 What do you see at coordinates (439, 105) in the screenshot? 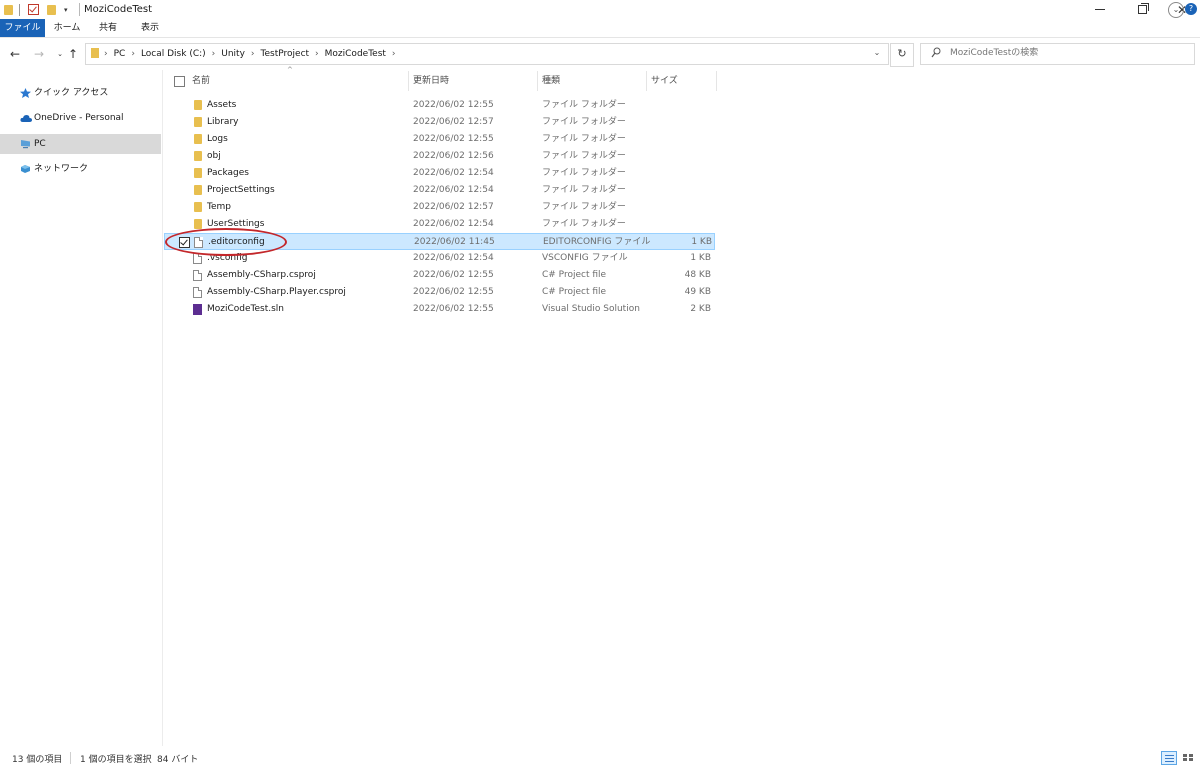
I see `table-row: Assets 2022/06/02 12:55 ファイル フォルダー` at bounding box center [439, 105].